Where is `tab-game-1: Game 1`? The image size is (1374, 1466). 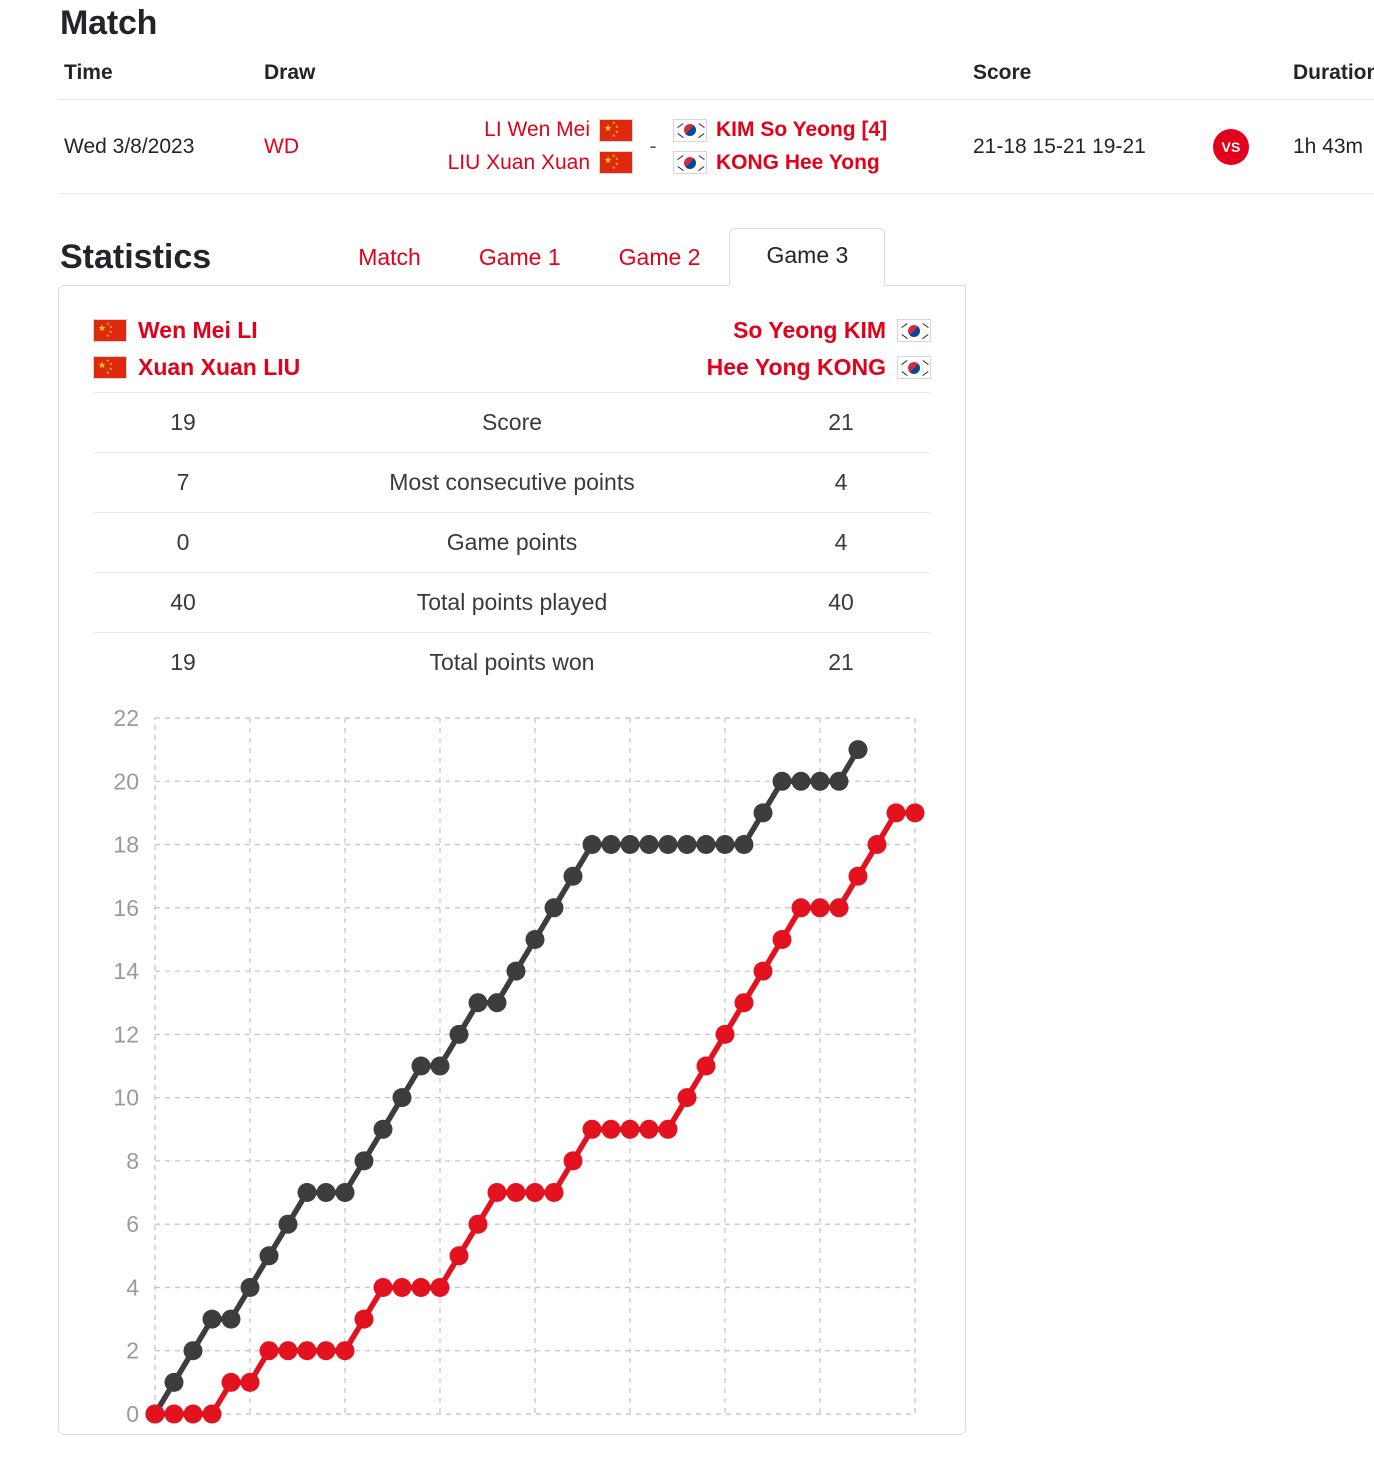 tab-game-1: Game 1 is located at coordinates (520, 259).